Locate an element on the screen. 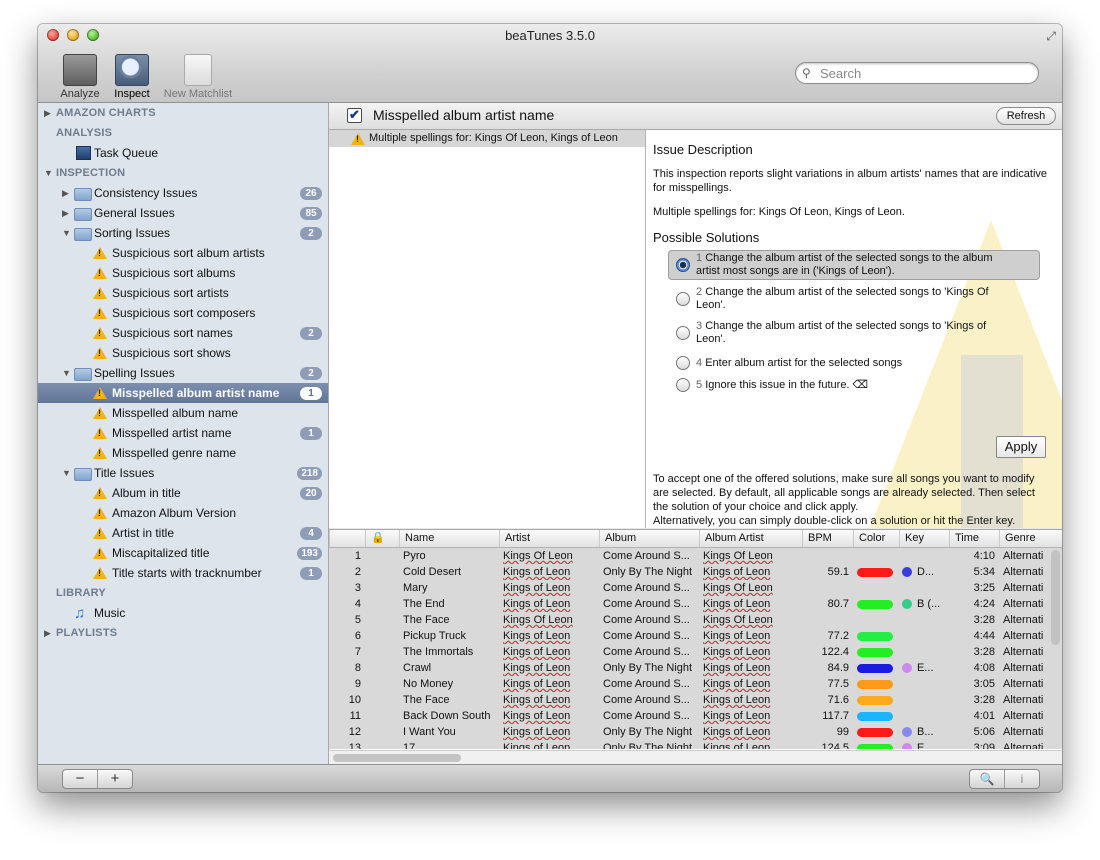  sidebar-item-artist-in-title: Artist in title 4 is located at coordinates (183, 533).